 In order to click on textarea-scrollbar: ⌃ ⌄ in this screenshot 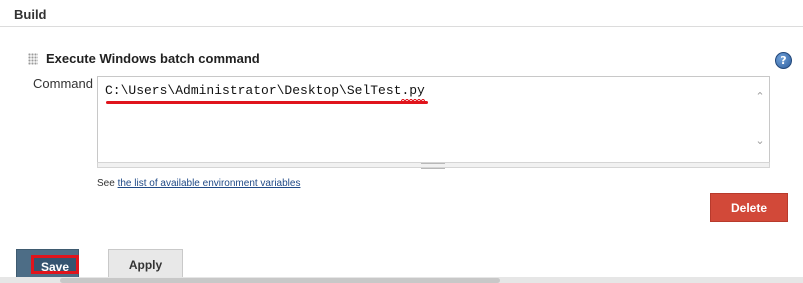, I will do `click(760, 119)`.